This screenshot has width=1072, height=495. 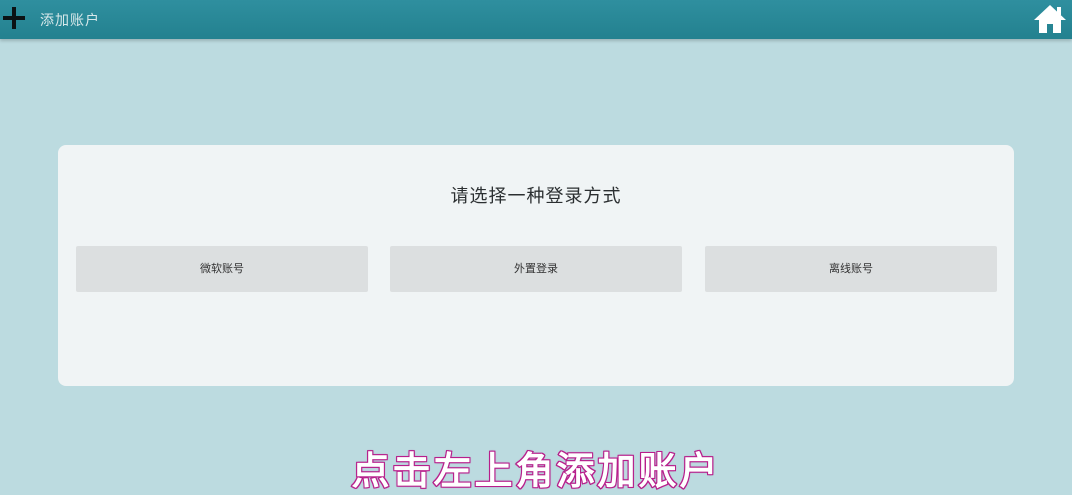 I want to click on plus-icon, so click(x=14, y=18).